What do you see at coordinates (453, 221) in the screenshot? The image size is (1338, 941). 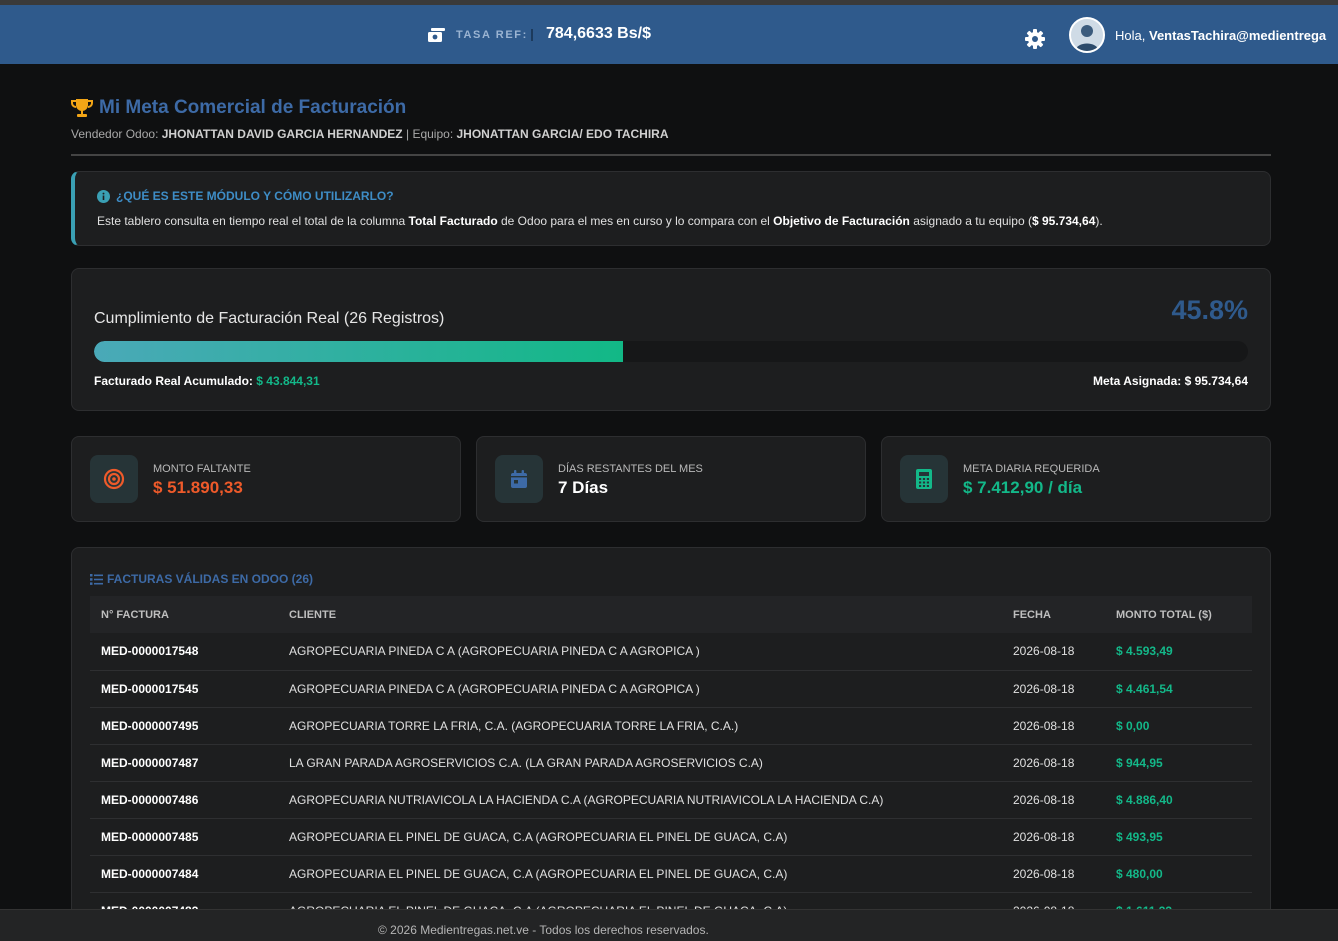 I see `info-bold-part: Total Facturado` at bounding box center [453, 221].